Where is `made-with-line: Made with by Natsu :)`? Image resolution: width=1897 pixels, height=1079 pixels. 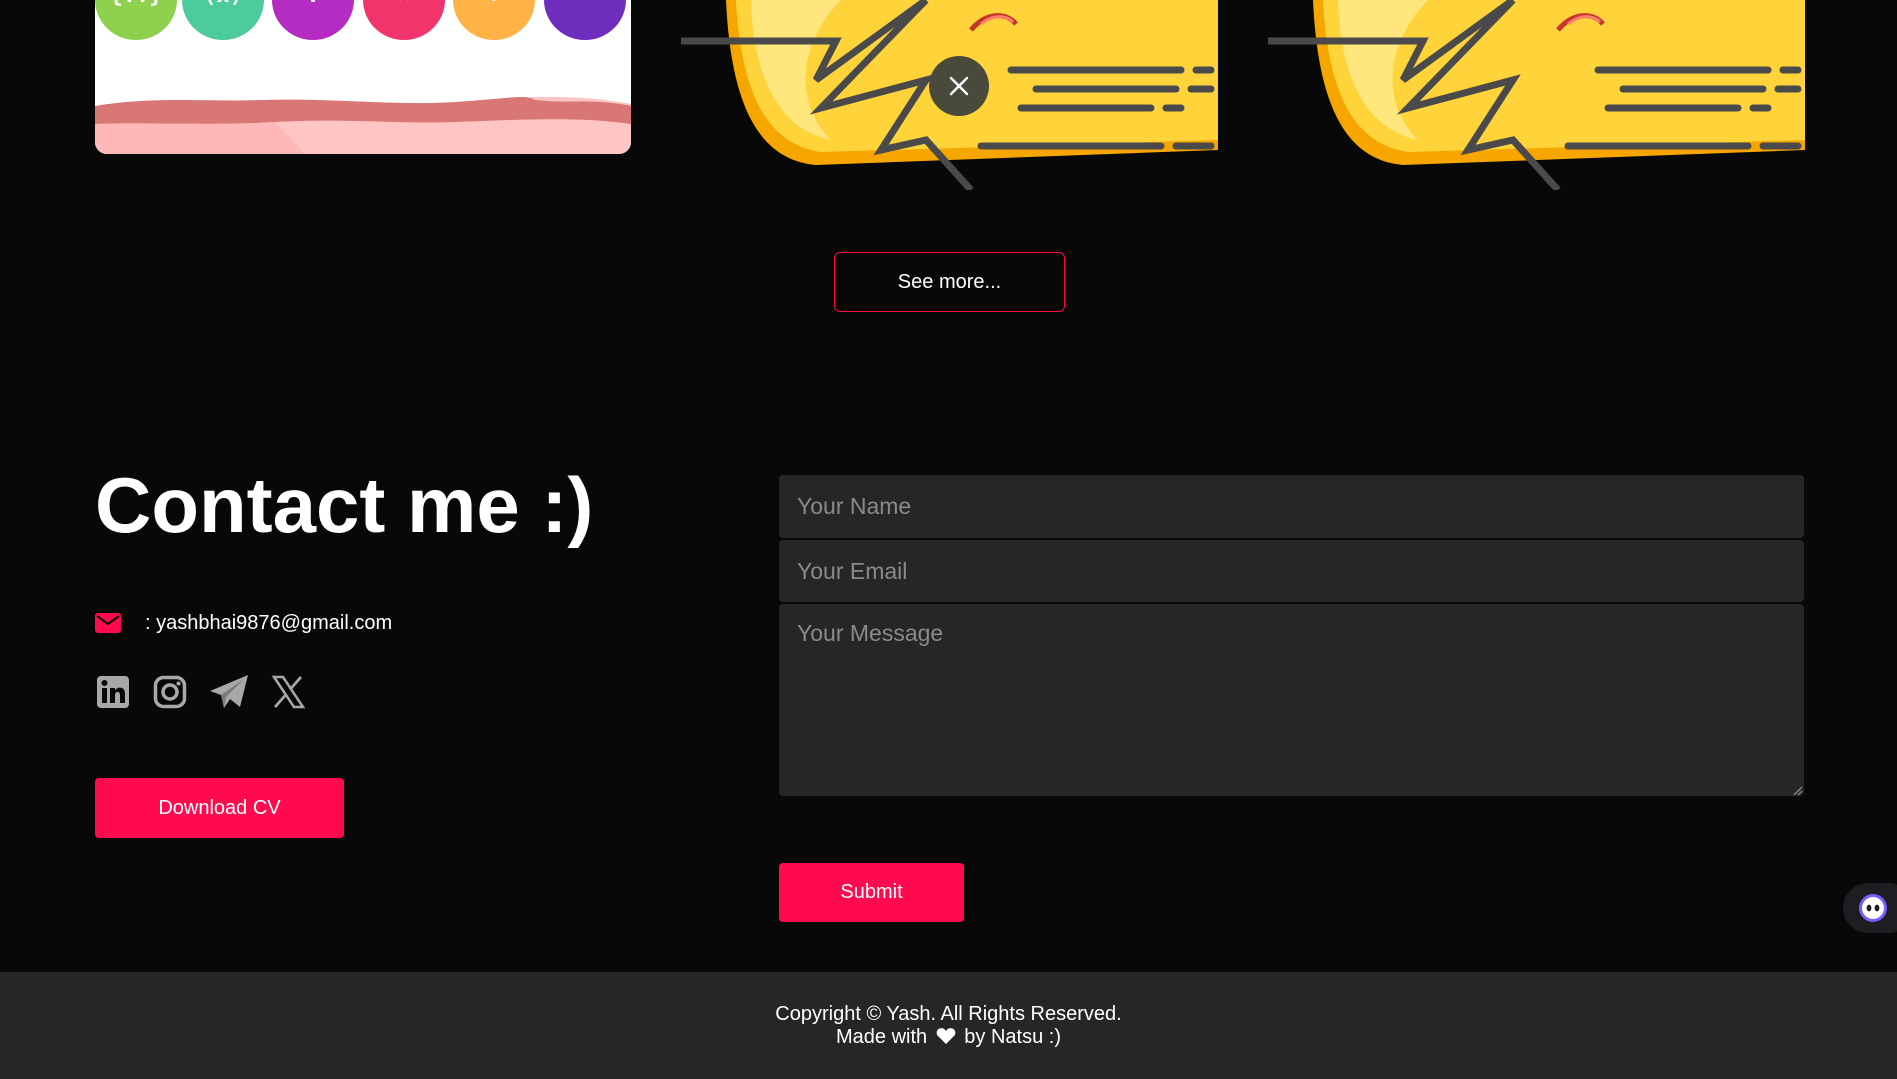
made-with-line: Made with by Natsu :) is located at coordinates (948, 1037).